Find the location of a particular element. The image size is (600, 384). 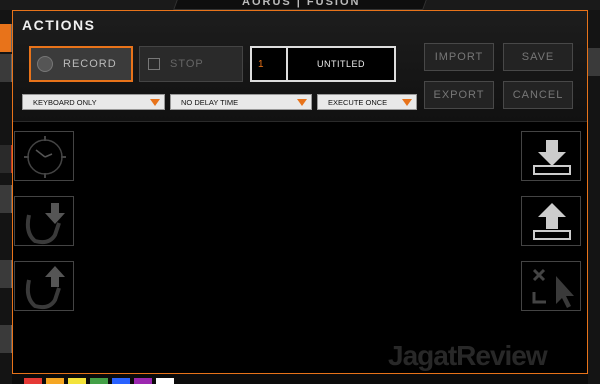

stop-label: STOP is located at coordinates (187, 64).